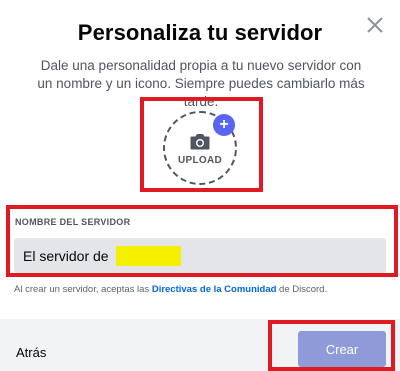 The image size is (400, 371). Describe the element at coordinates (214, 289) in the screenshot. I see `community-guidelines-link: Directivas de la Comunidad` at that location.